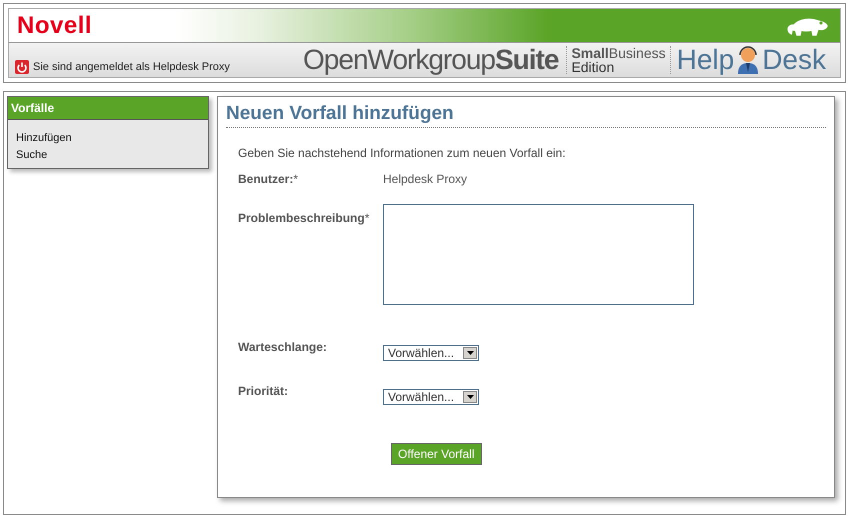 The width and height of the screenshot is (849, 518). I want to click on helpdesk-word: Help, so click(705, 60).